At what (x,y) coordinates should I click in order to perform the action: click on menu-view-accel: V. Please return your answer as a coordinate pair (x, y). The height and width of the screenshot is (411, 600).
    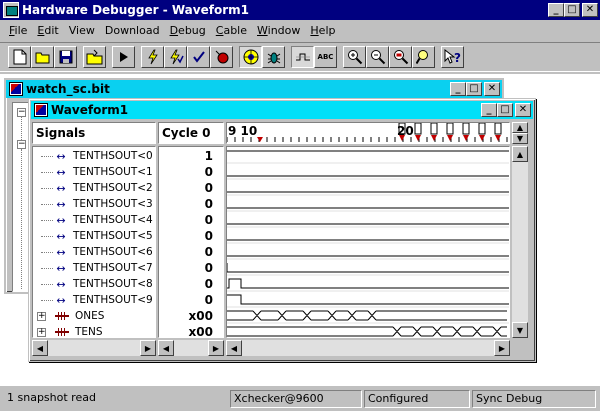
    Looking at the image, I should click on (72, 30).